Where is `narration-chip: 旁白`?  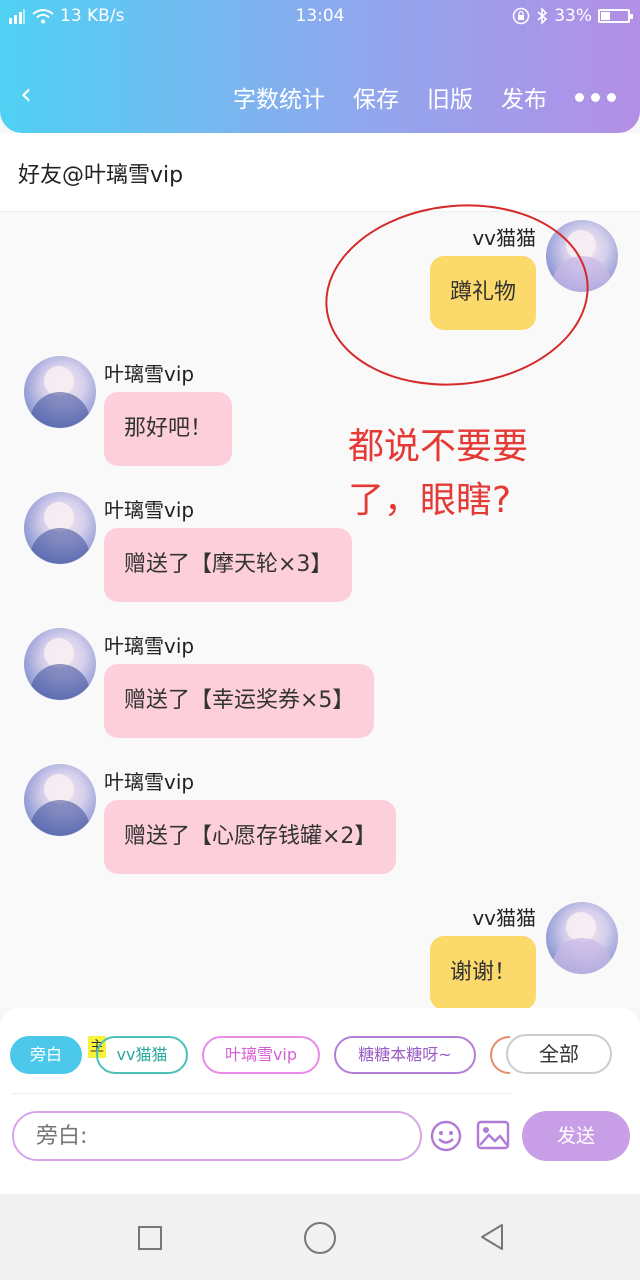
narration-chip: 旁白 is located at coordinates (46, 1055).